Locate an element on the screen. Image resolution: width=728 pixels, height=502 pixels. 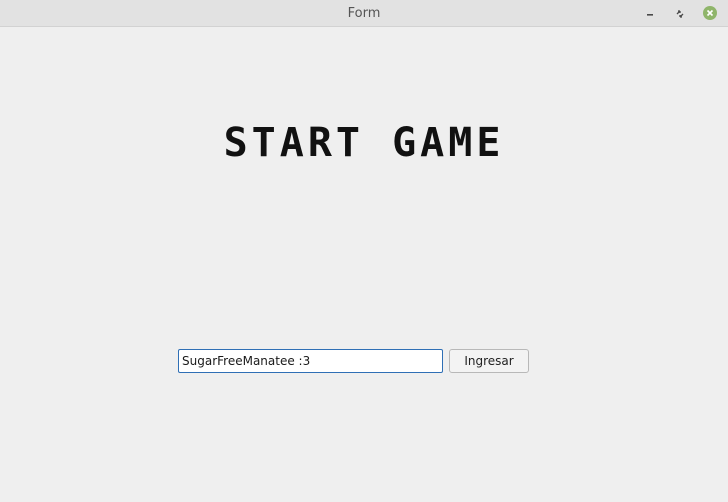
close-button is located at coordinates (710, 13).